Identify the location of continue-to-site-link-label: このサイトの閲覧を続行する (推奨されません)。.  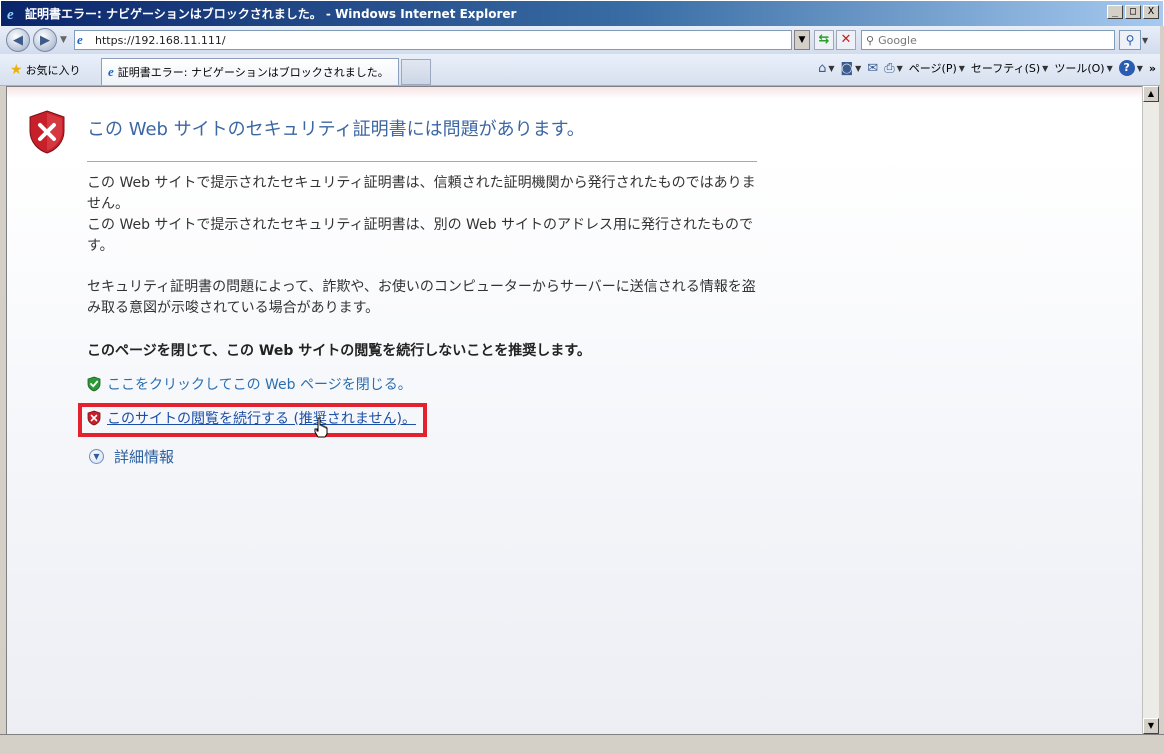
(261, 418).